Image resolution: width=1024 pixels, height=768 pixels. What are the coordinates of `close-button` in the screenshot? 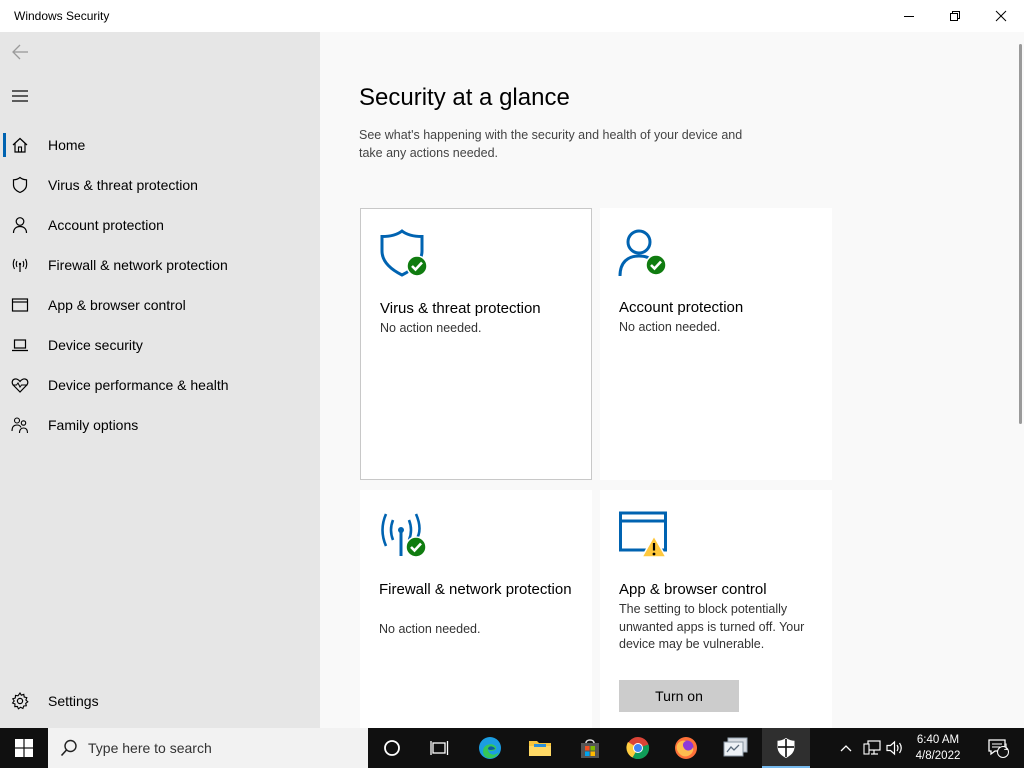 It's located at (1001, 16).